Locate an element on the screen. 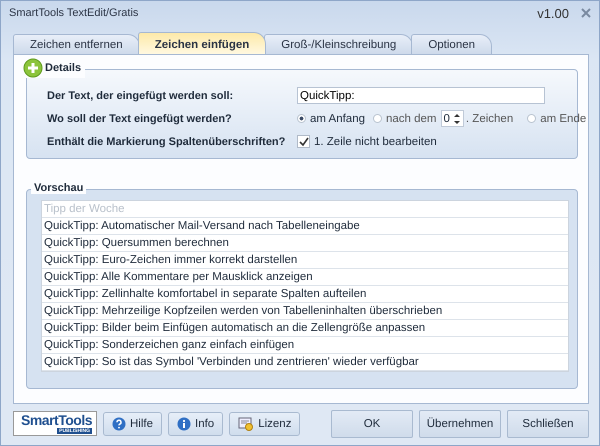 The width and height of the screenshot is (600, 446). dialog-button: Schließen is located at coordinates (548, 424).